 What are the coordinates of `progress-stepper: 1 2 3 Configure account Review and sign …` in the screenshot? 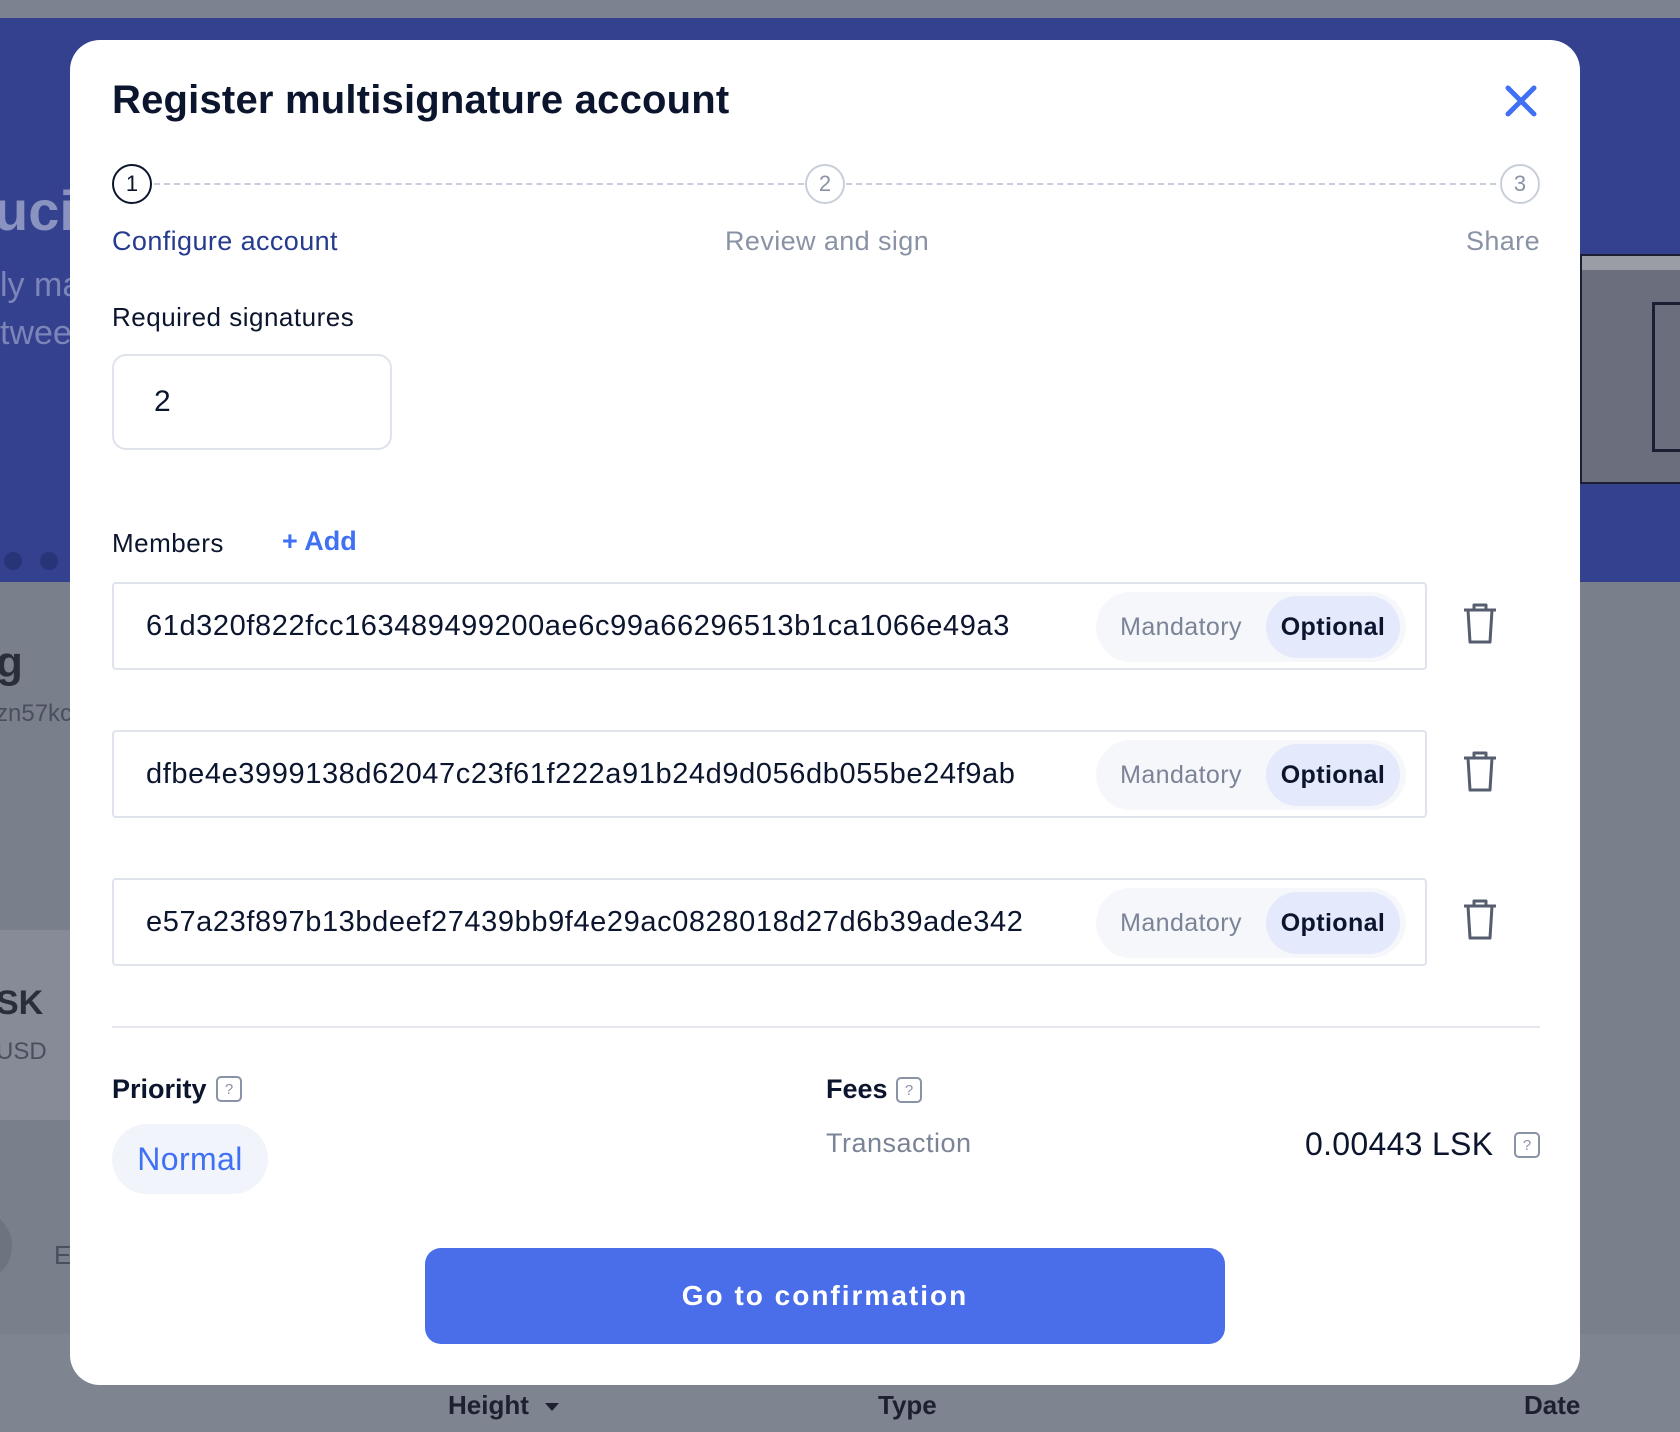 It's located at (826, 214).